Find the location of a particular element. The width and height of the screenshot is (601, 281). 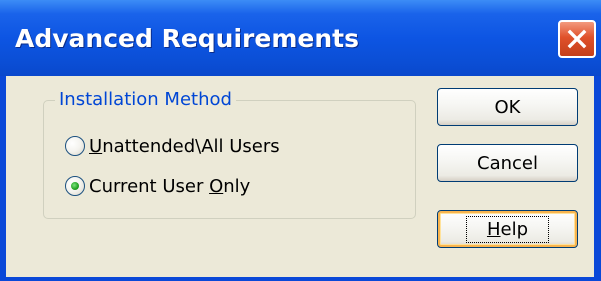

group-legend: Installation Method is located at coordinates (145, 99).